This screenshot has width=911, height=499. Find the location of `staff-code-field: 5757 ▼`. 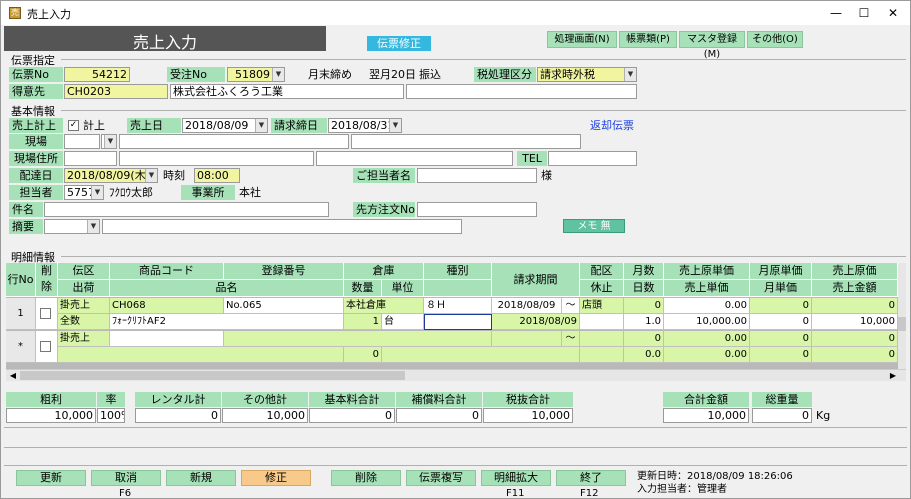

staff-code-field: 5757 ▼ is located at coordinates (84, 192).